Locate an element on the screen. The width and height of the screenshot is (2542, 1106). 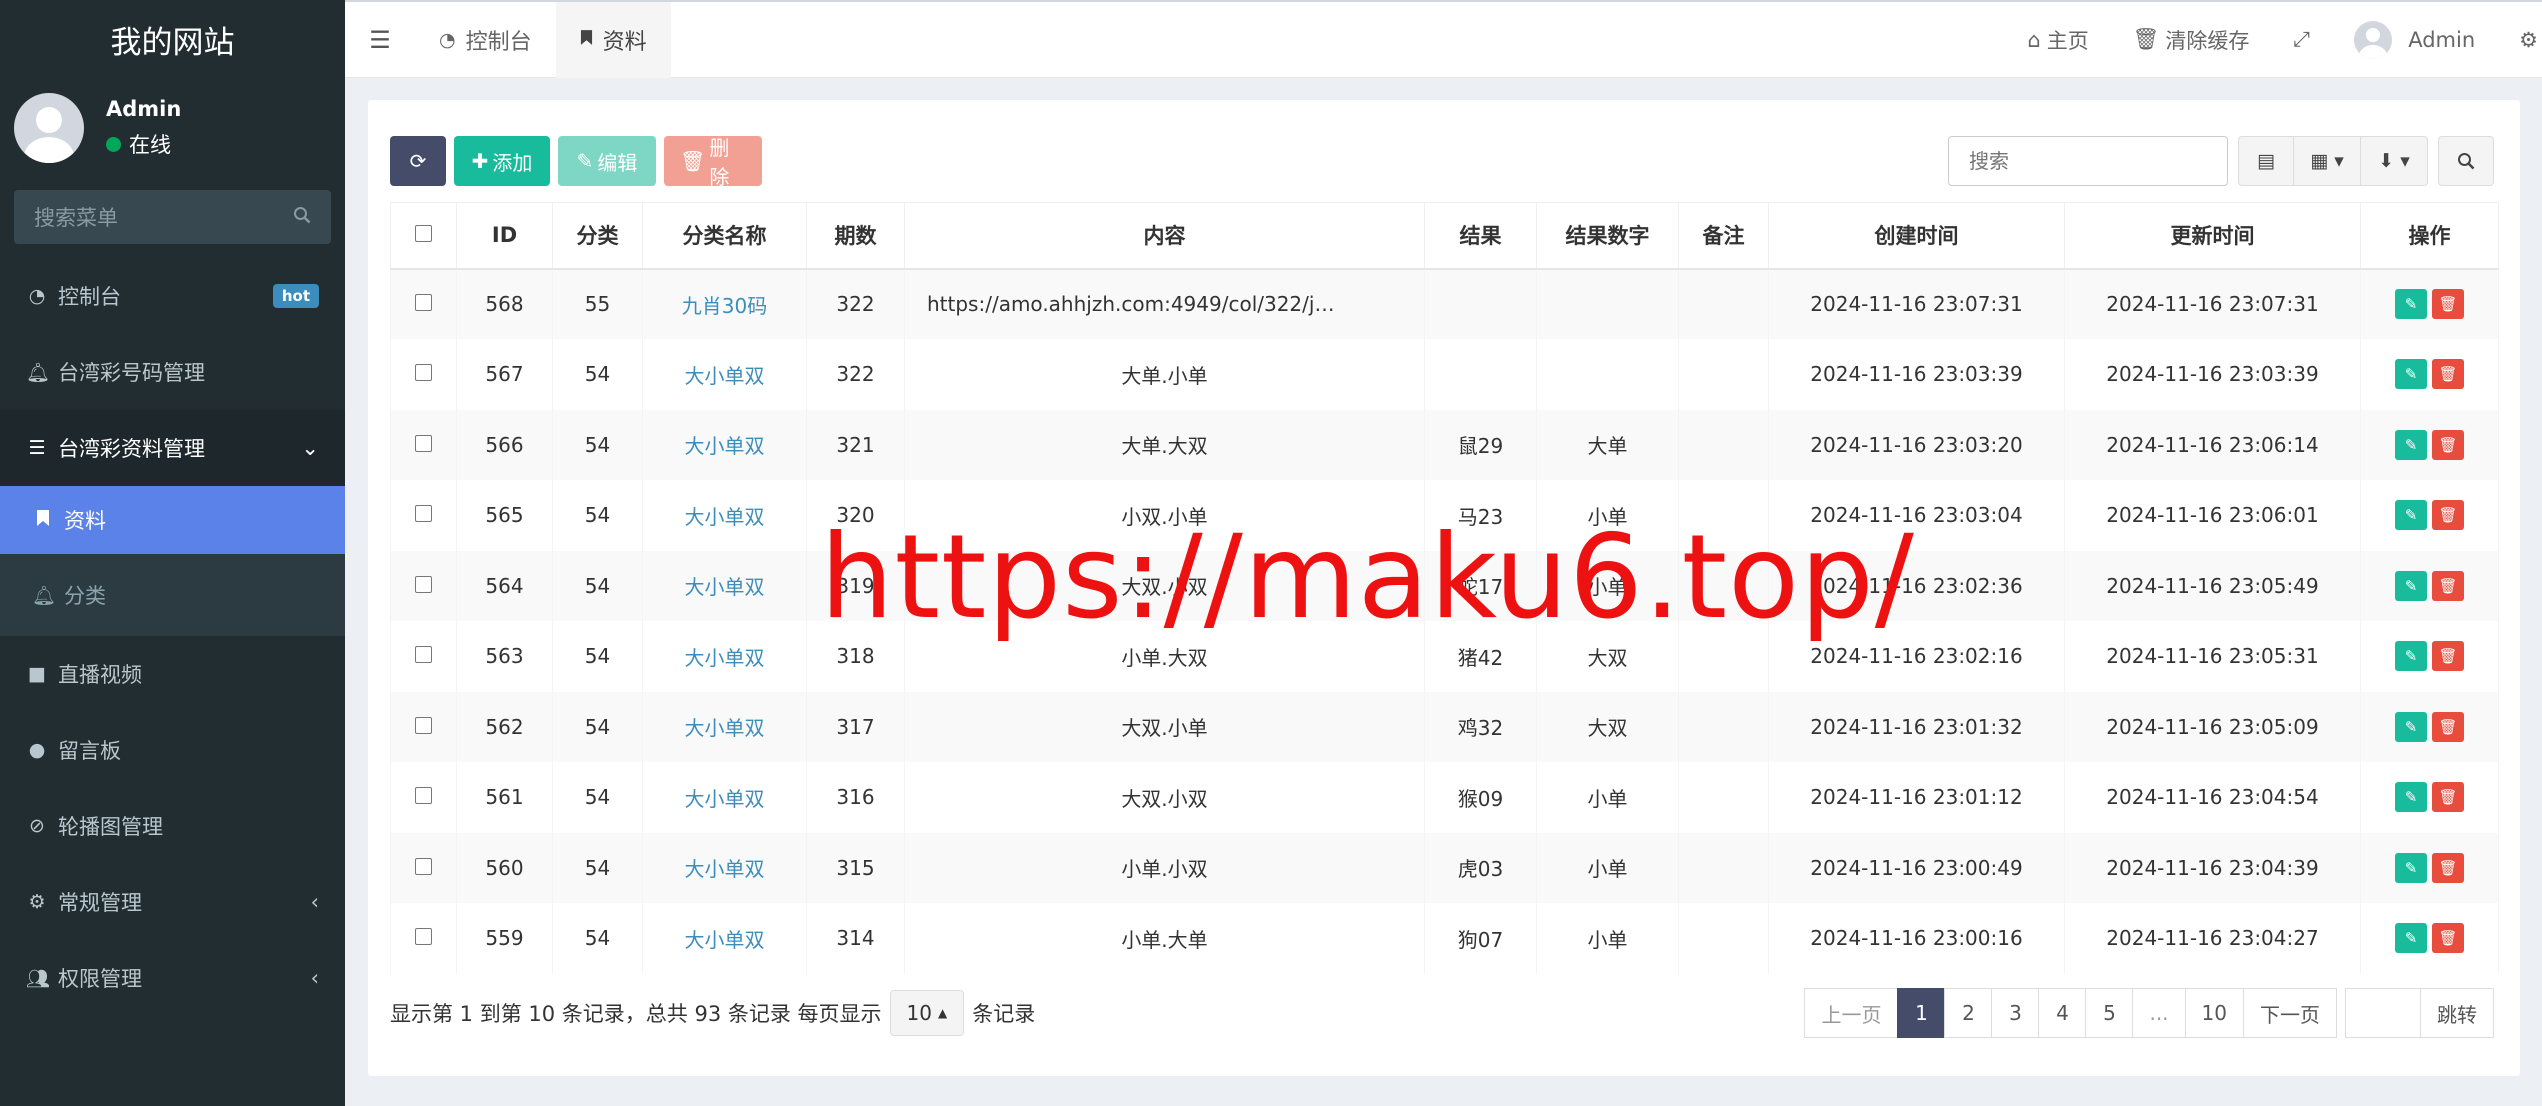
page-button: 3 is located at coordinates (2015, 1013).